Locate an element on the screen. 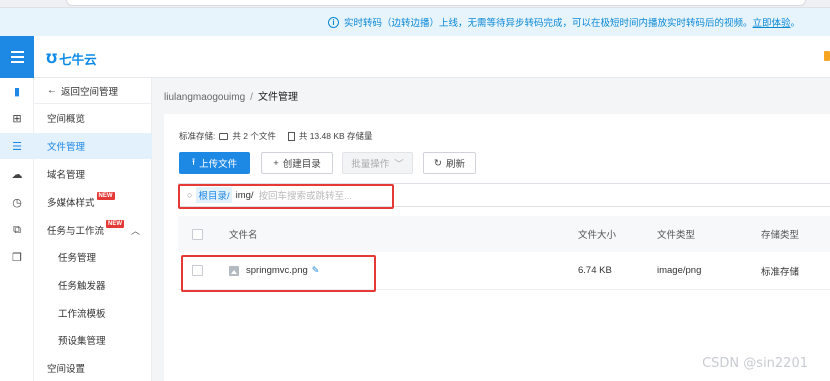  batch-operation-button: 批量操作 ﹀ is located at coordinates (377, 163).